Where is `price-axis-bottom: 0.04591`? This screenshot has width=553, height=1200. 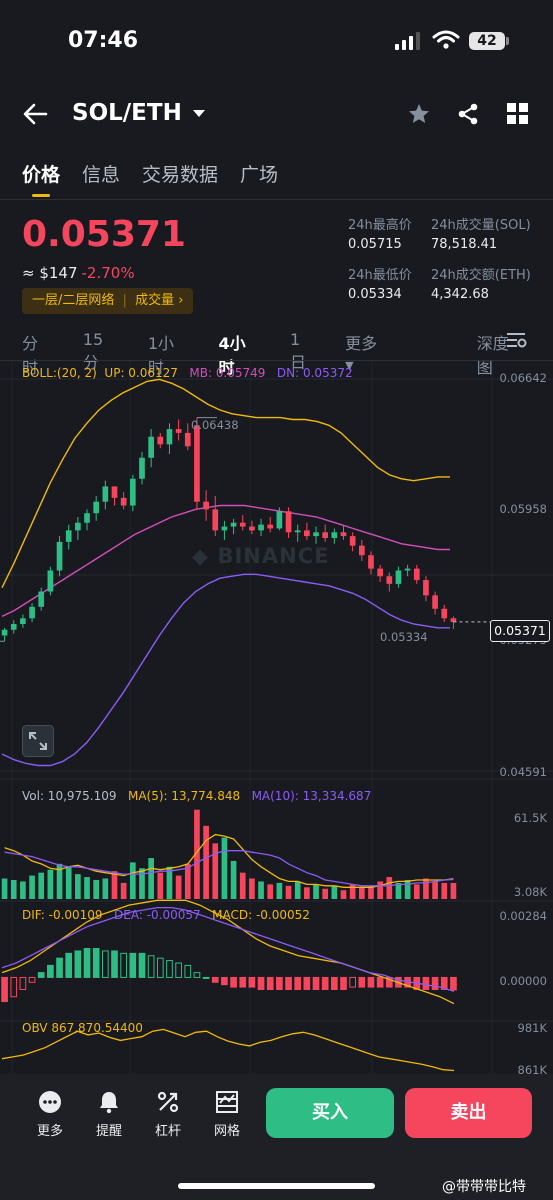 price-axis-bottom: 0.04591 is located at coordinates (523, 772).